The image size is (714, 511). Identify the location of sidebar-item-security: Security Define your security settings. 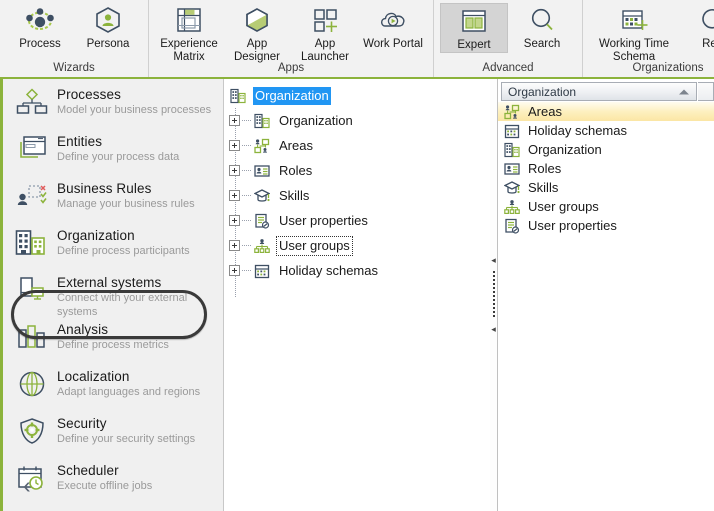
(113, 431).